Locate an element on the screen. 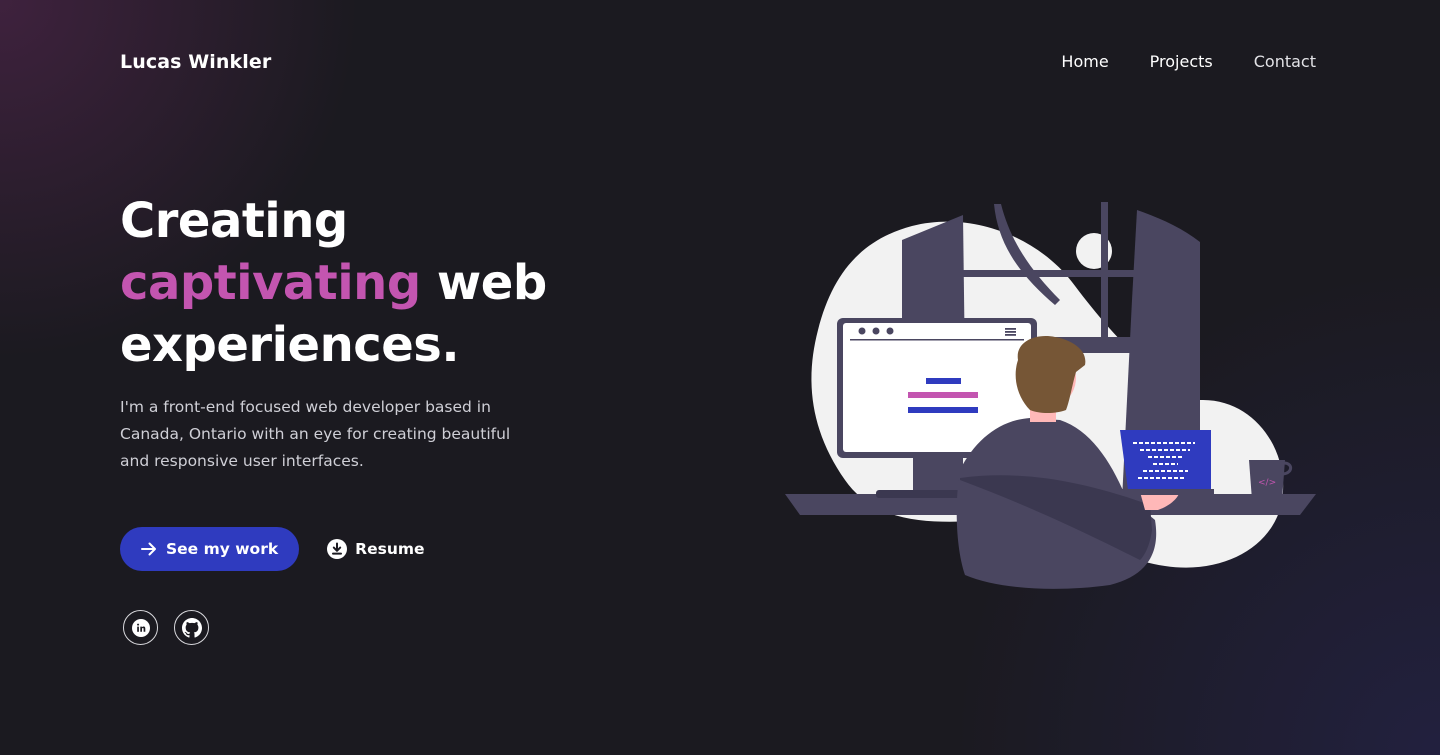  github-link is located at coordinates (191, 627).